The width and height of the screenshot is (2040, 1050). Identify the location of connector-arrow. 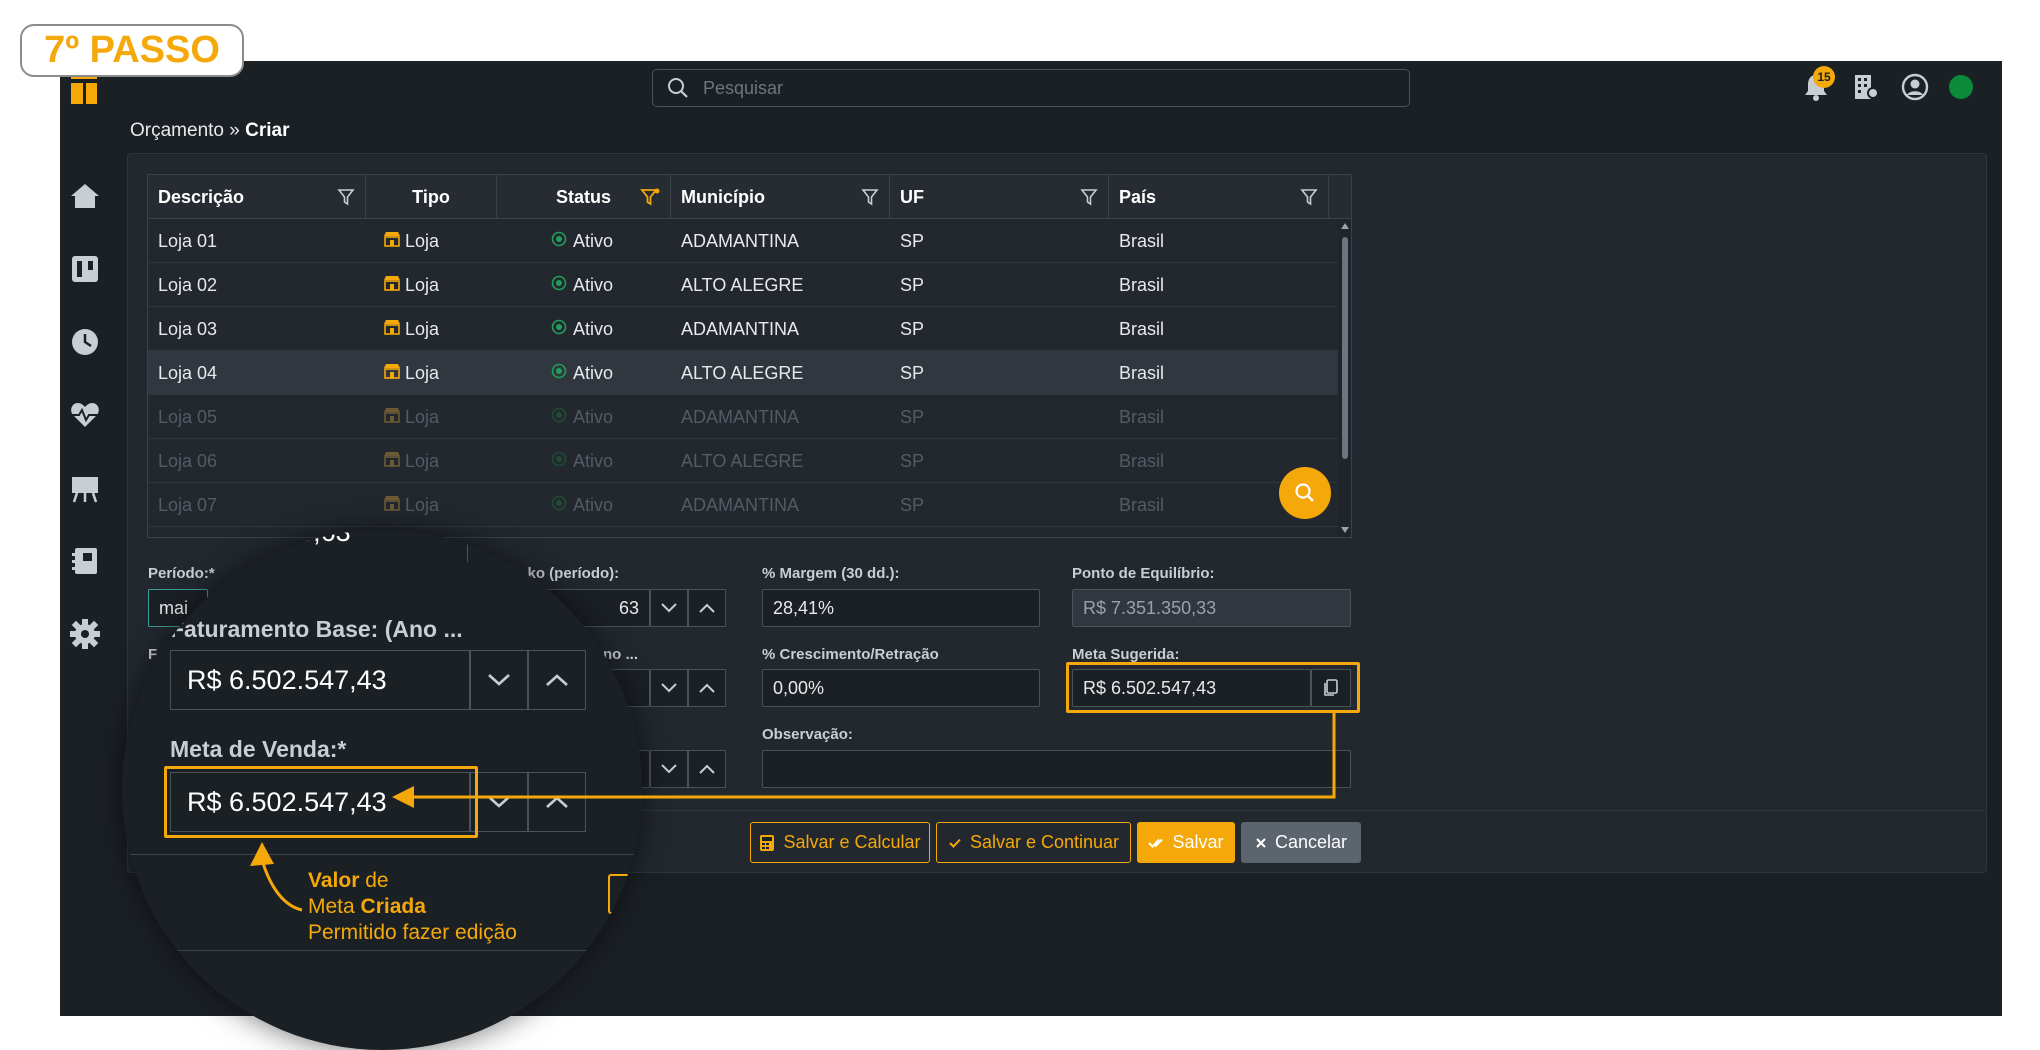
(864, 760).